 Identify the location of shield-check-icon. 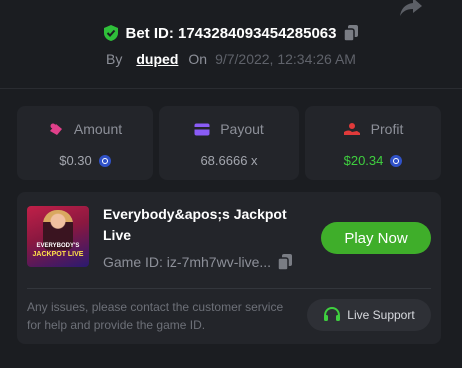
(111, 33).